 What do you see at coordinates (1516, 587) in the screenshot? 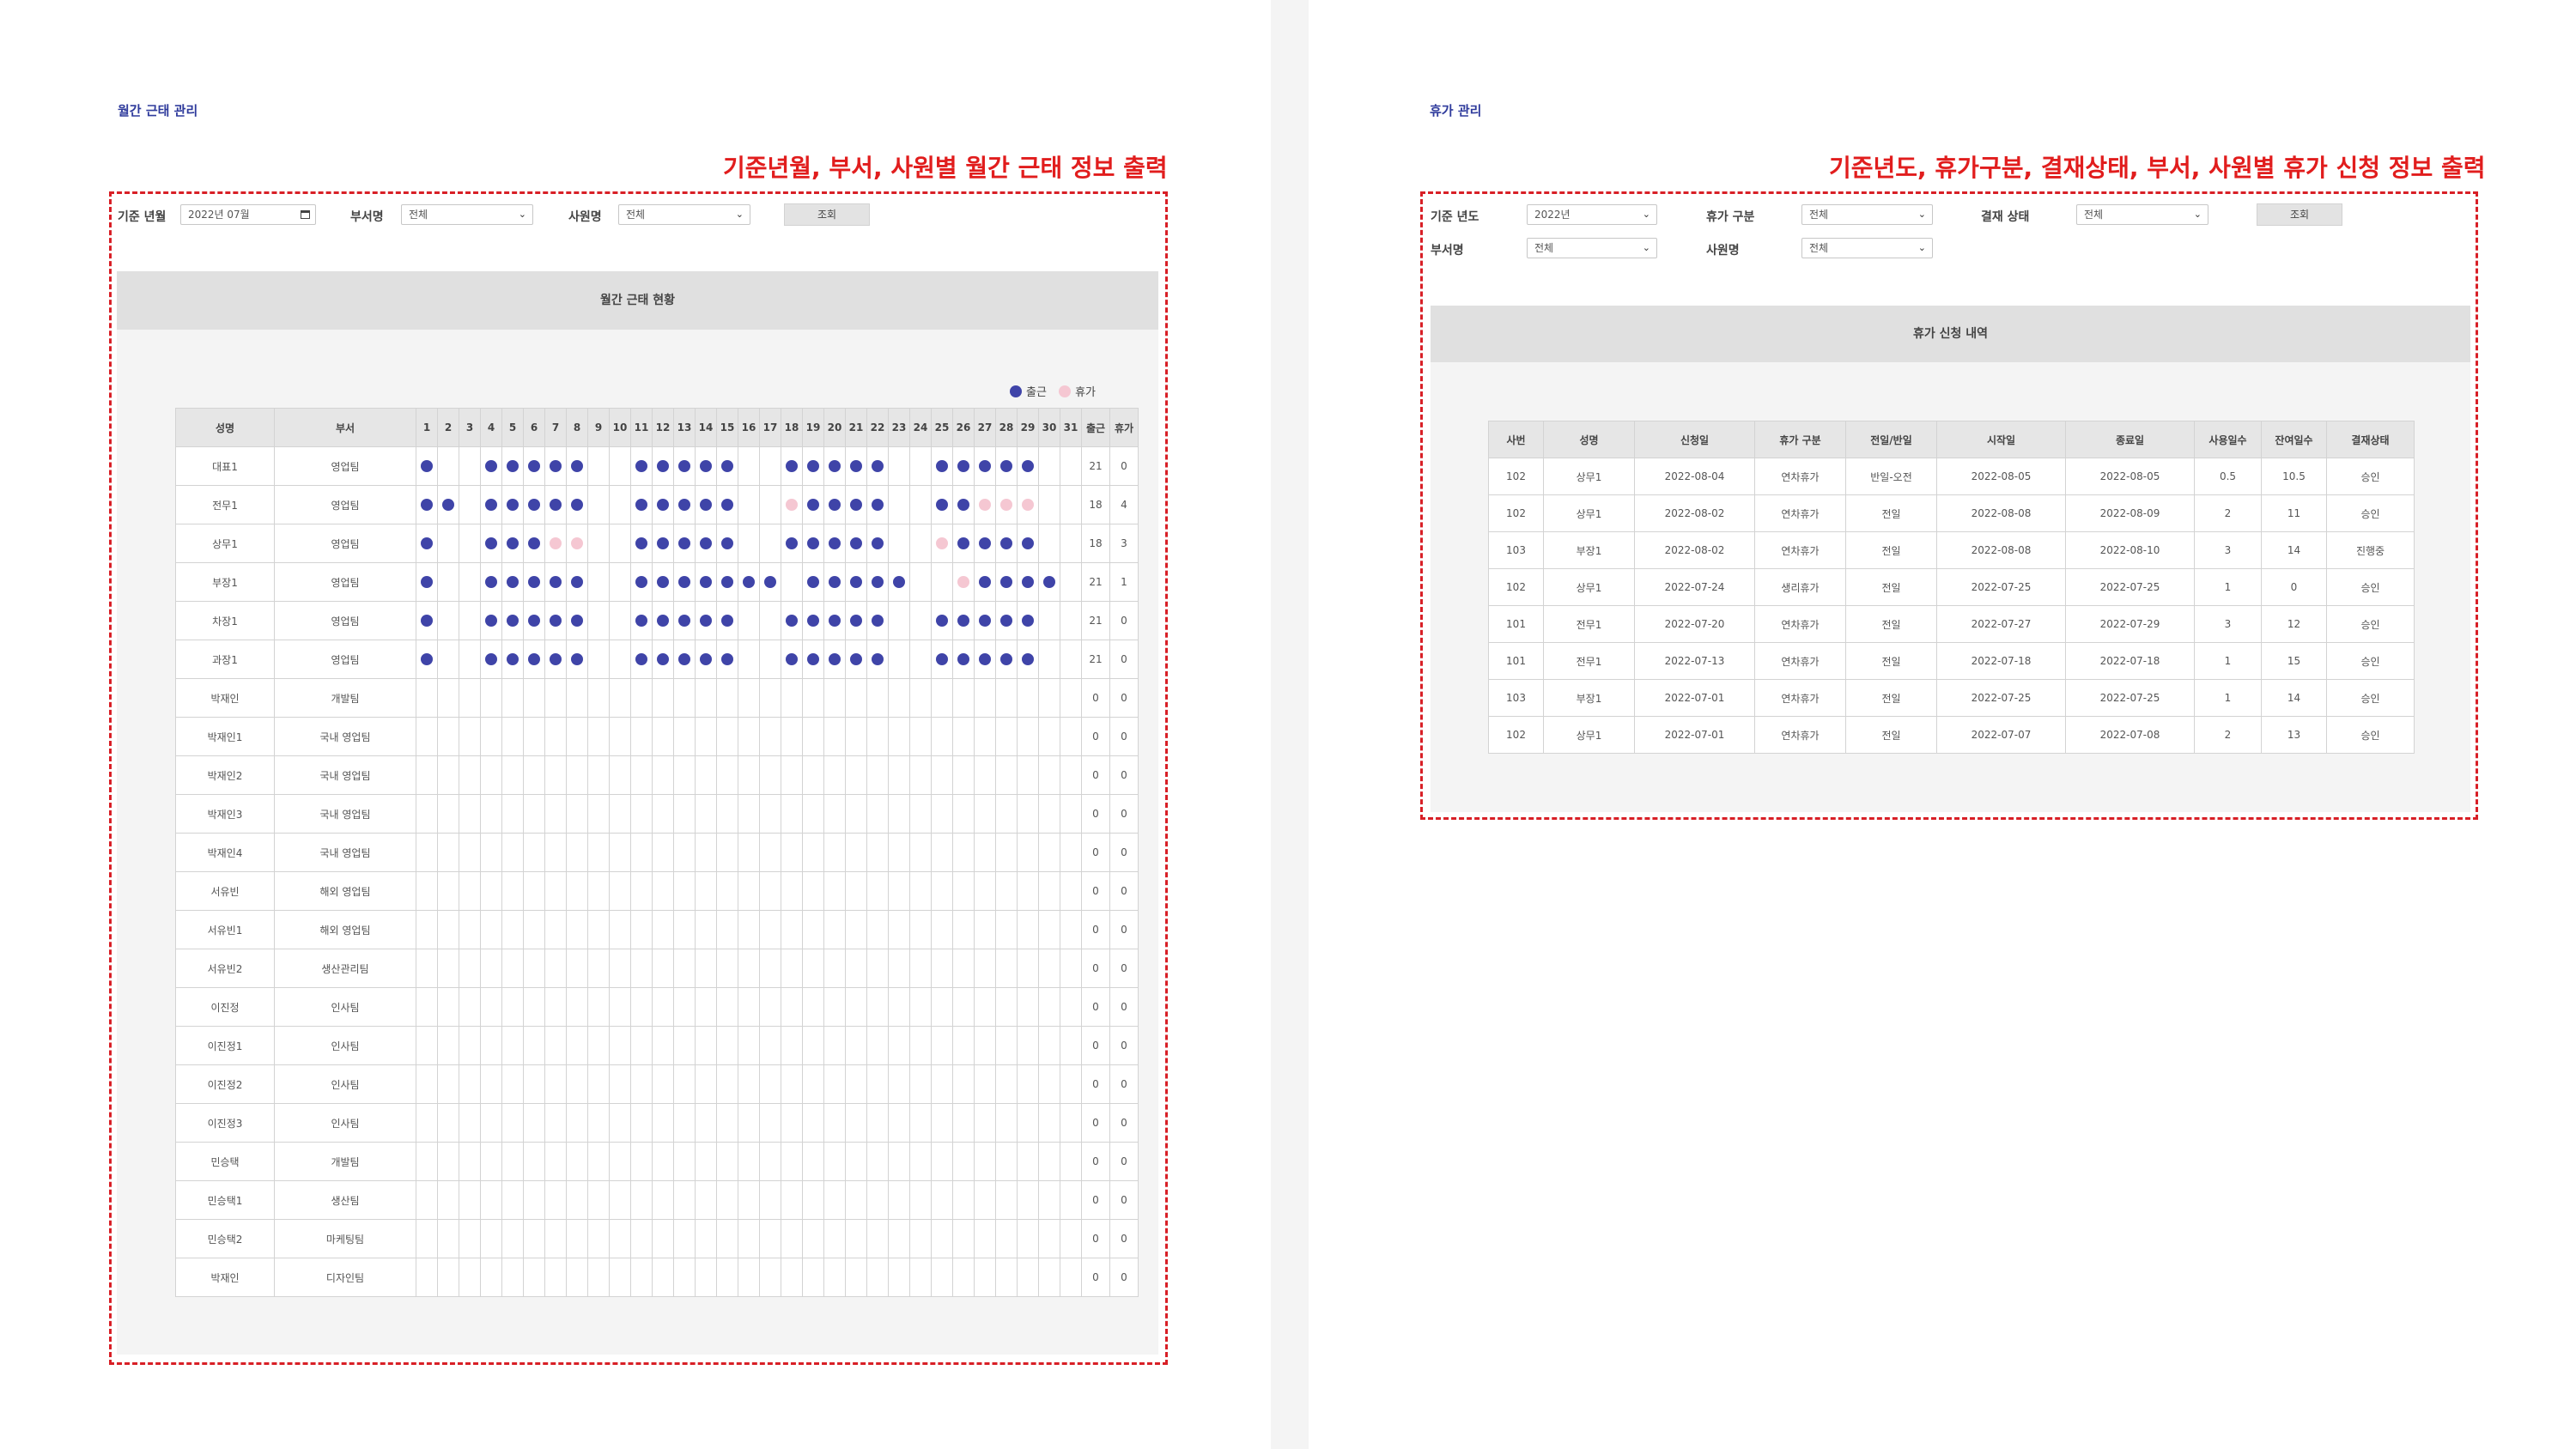
I see `leave-cell: 102` at bounding box center [1516, 587].